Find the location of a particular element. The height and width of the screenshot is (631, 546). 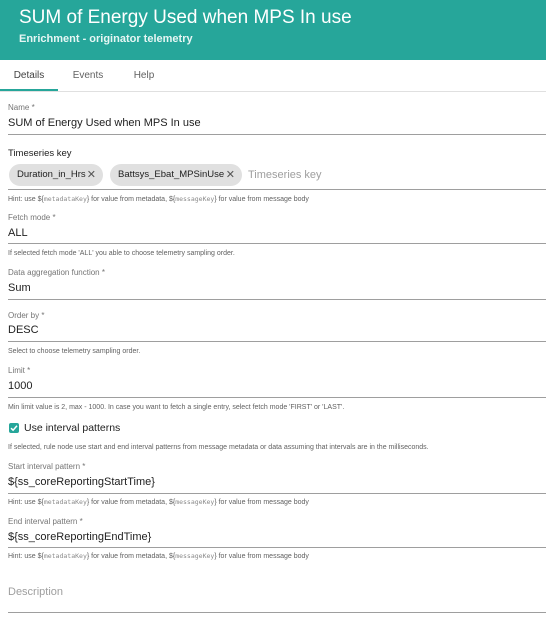

fetch-mode-select: ALL is located at coordinates (18, 233).